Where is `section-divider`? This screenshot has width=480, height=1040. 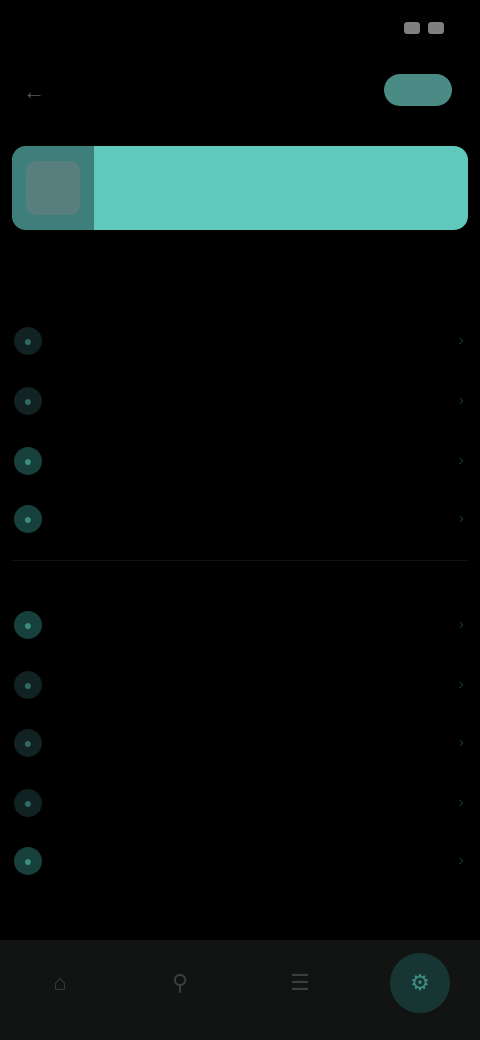 section-divider is located at coordinates (240, 560).